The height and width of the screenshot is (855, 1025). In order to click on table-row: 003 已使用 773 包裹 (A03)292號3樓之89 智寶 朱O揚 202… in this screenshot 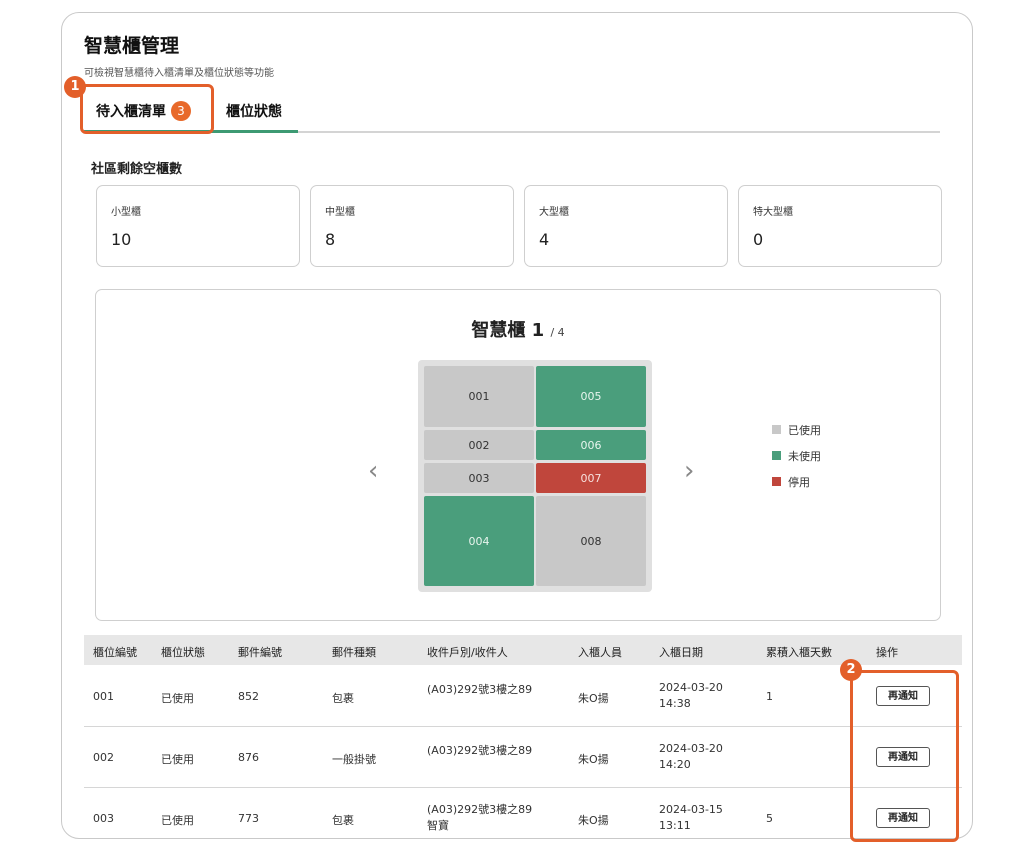, I will do `click(523, 813)`.